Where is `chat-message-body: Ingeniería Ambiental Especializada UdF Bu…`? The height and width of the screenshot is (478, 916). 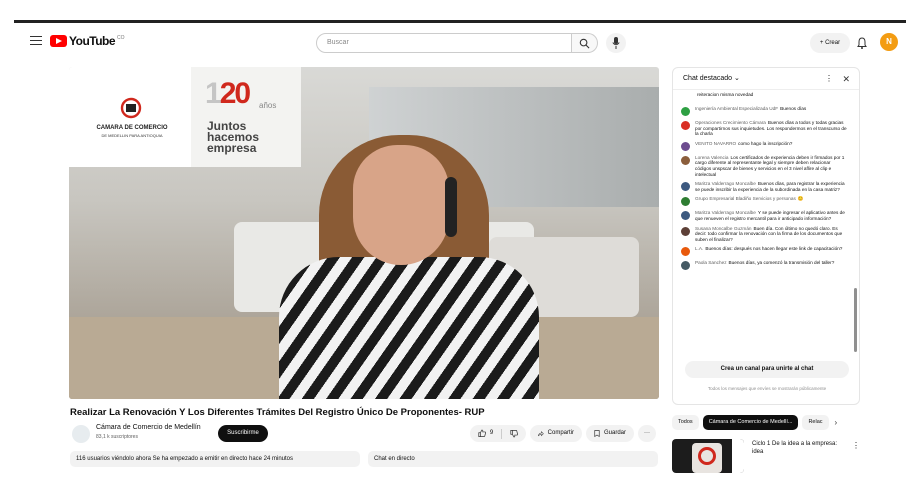 chat-message-body: Ingeniería Ambiental Especializada UdF Bu… is located at coordinates (750, 111).